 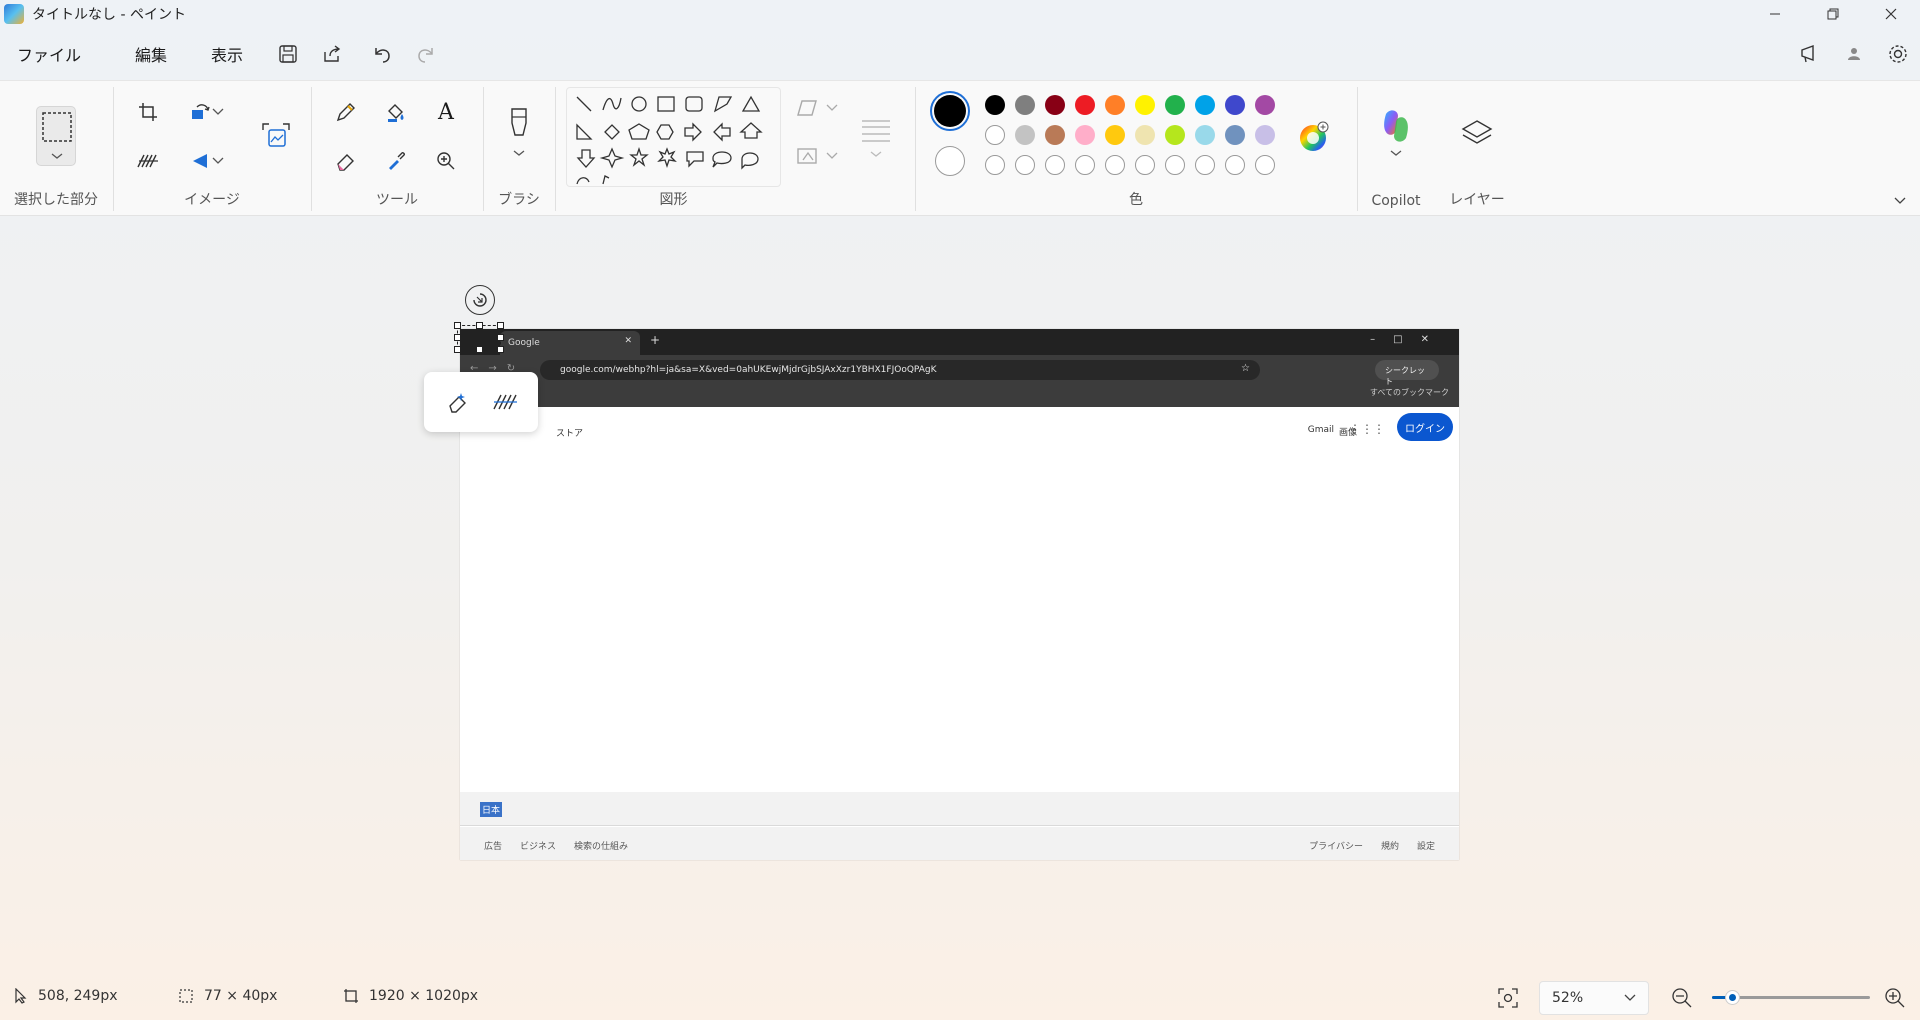 What do you see at coordinates (56, 136) in the screenshot?
I see `select-tool-button` at bounding box center [56, 136].